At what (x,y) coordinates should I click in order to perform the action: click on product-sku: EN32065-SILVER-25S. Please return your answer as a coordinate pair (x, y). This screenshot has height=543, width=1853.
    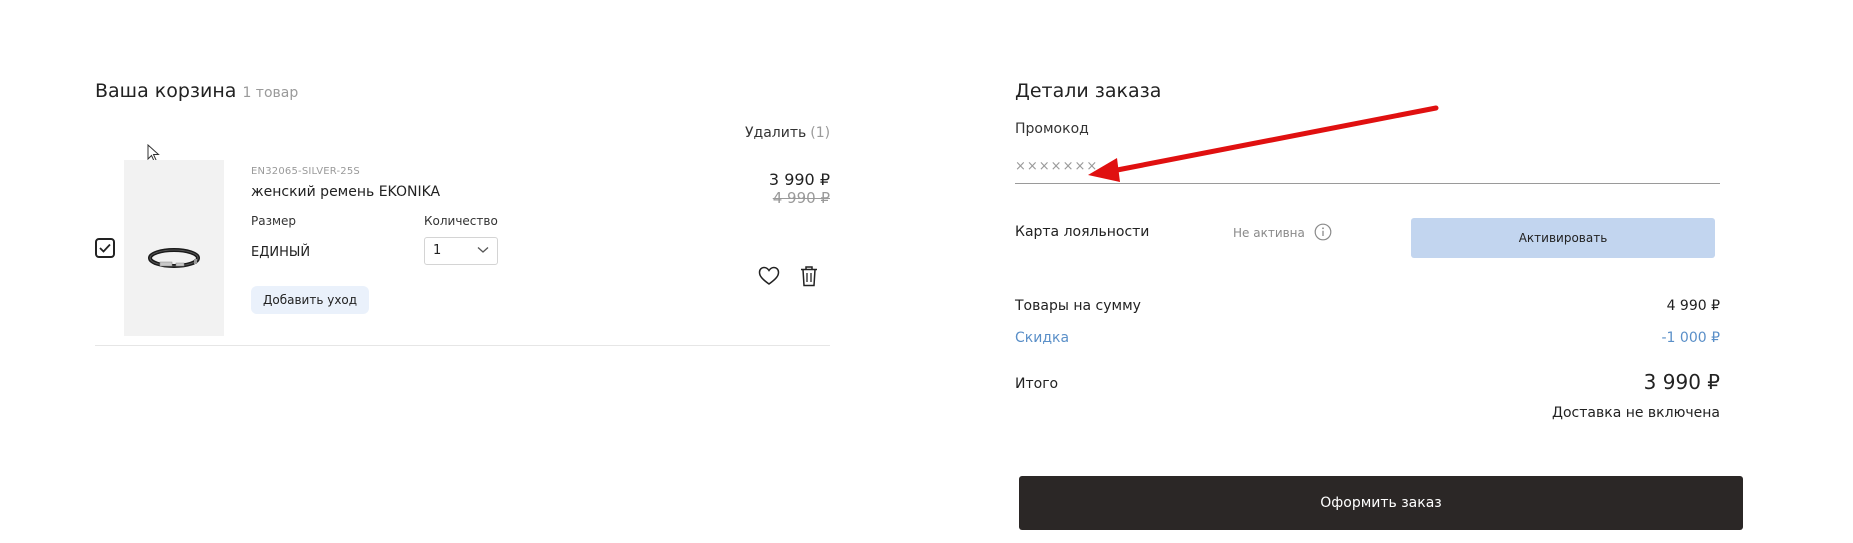
    Looking at the image, I should click on (305, 171).